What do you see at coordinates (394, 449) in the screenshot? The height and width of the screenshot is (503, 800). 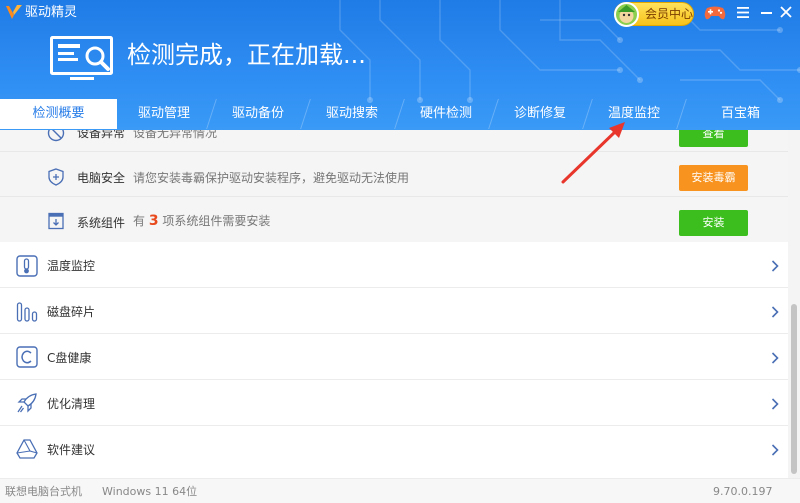 I see `tool-row-software-advice: 软件建议` at bounding box center [394, 449].